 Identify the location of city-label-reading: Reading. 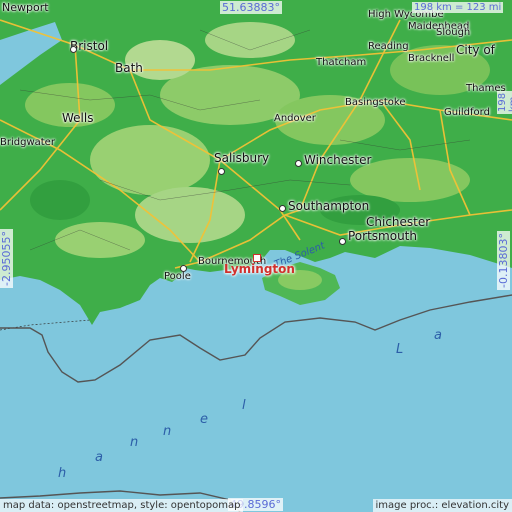
(388, 46).